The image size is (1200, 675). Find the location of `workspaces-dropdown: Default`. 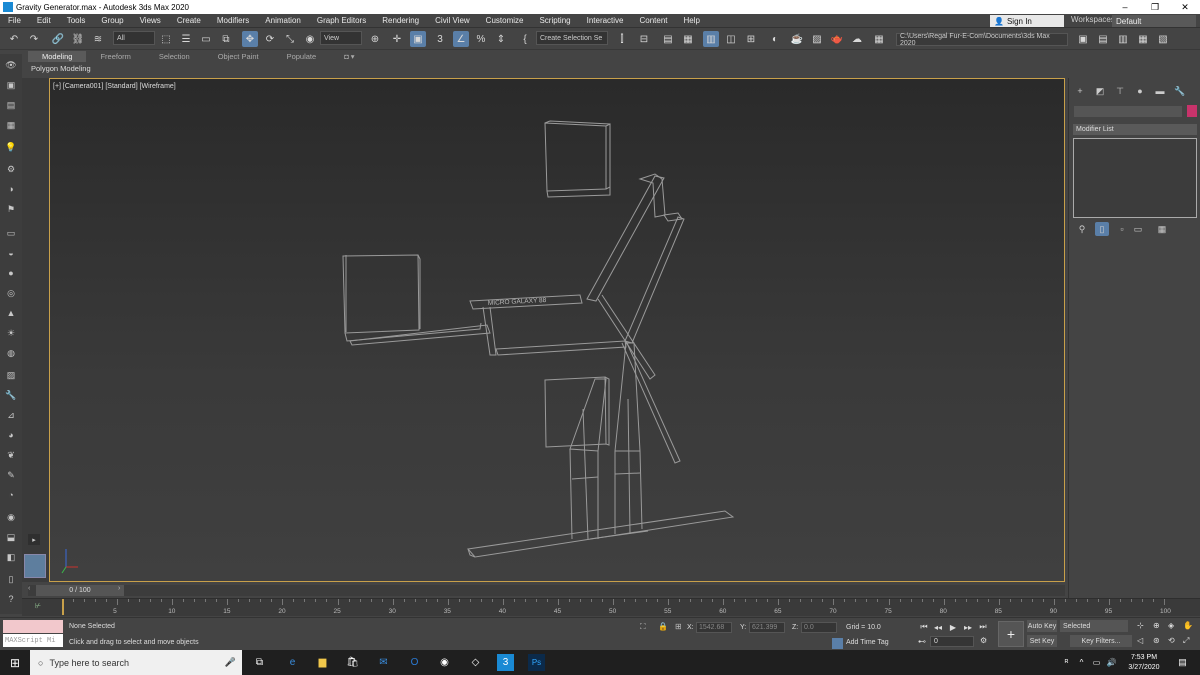

workspaces-dropdown: Default is located at coordinates (1154, 21).